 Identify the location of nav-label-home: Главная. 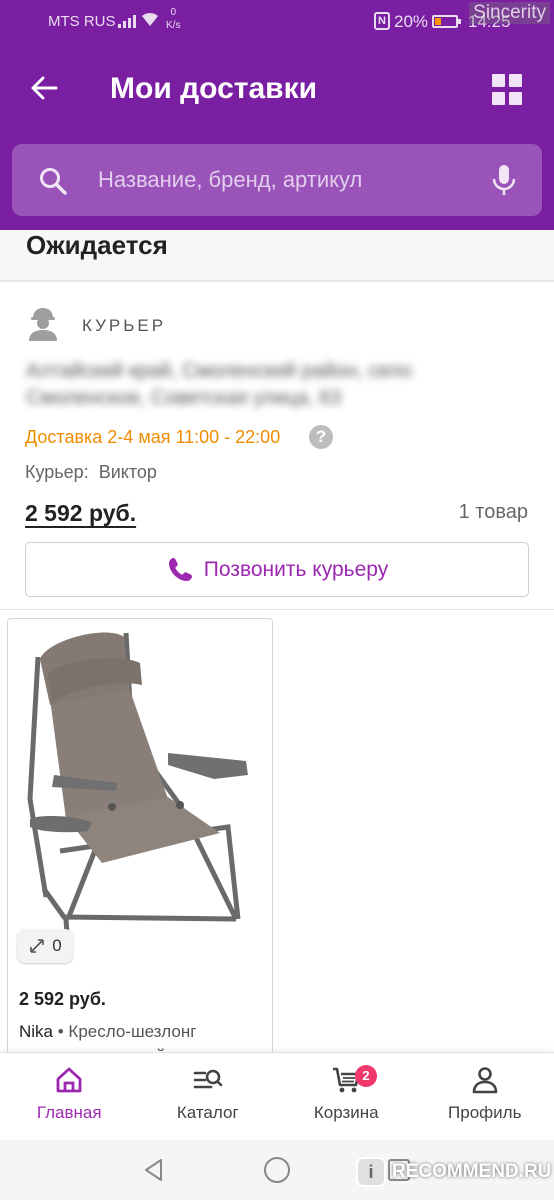
(69, 1112).